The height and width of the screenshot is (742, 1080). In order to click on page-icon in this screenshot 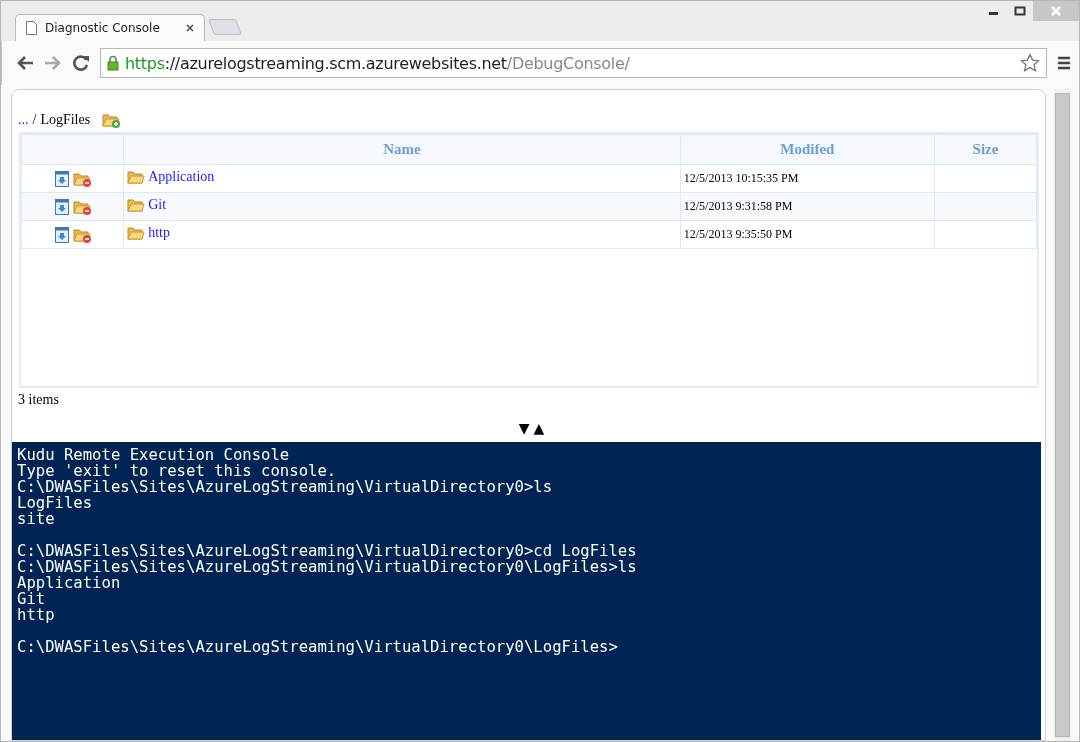, I will do `click(31, 28)`.